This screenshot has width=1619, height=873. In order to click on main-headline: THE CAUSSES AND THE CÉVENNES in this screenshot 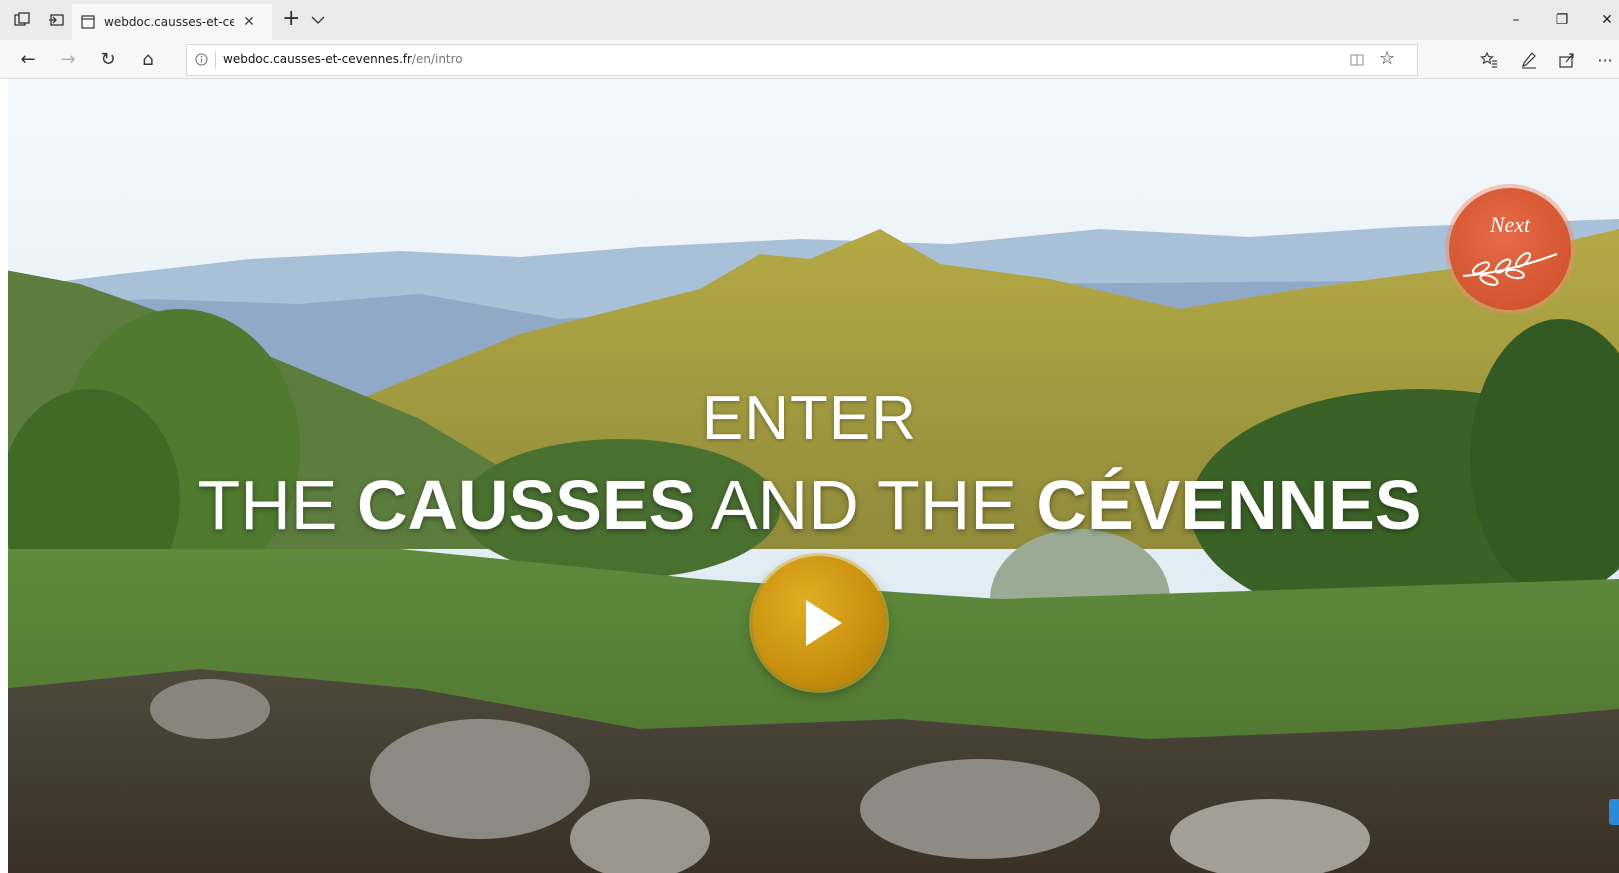, I will do `click(809, 505)`.